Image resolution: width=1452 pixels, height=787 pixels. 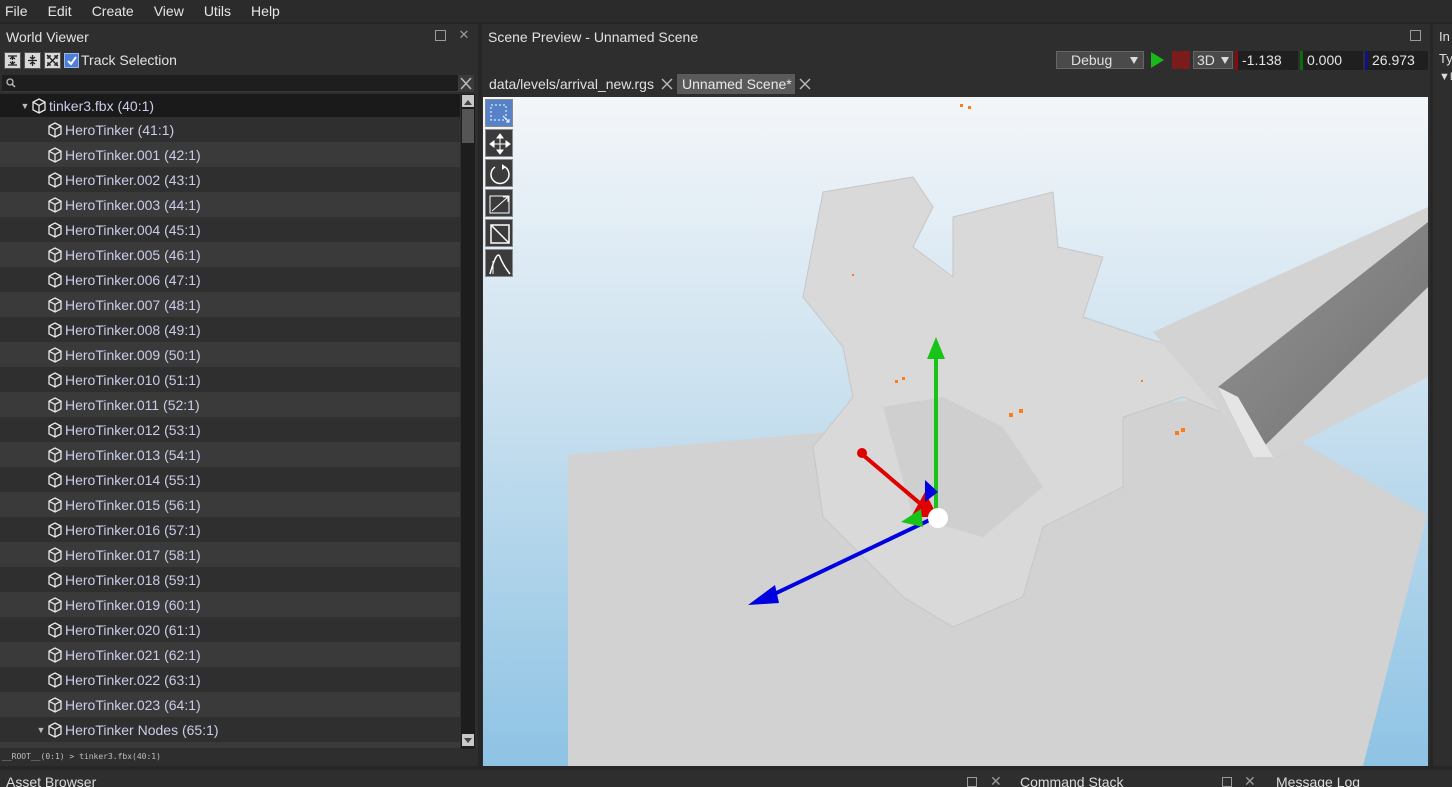 I want to click on tree-item: HeroTinker.006 (47:1), so click(x=230, y=279).